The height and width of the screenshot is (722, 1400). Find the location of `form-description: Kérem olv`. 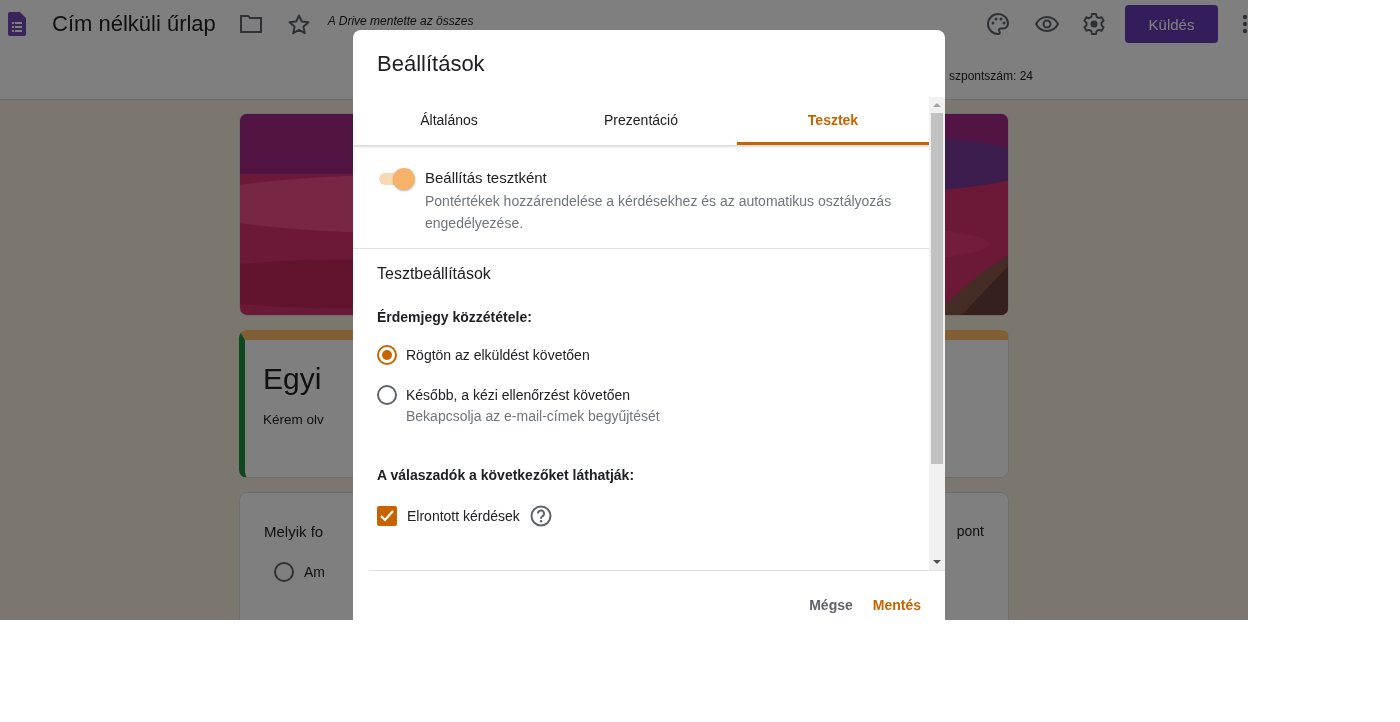

form-description: Kérem olv is located at coordinates (293, 419).